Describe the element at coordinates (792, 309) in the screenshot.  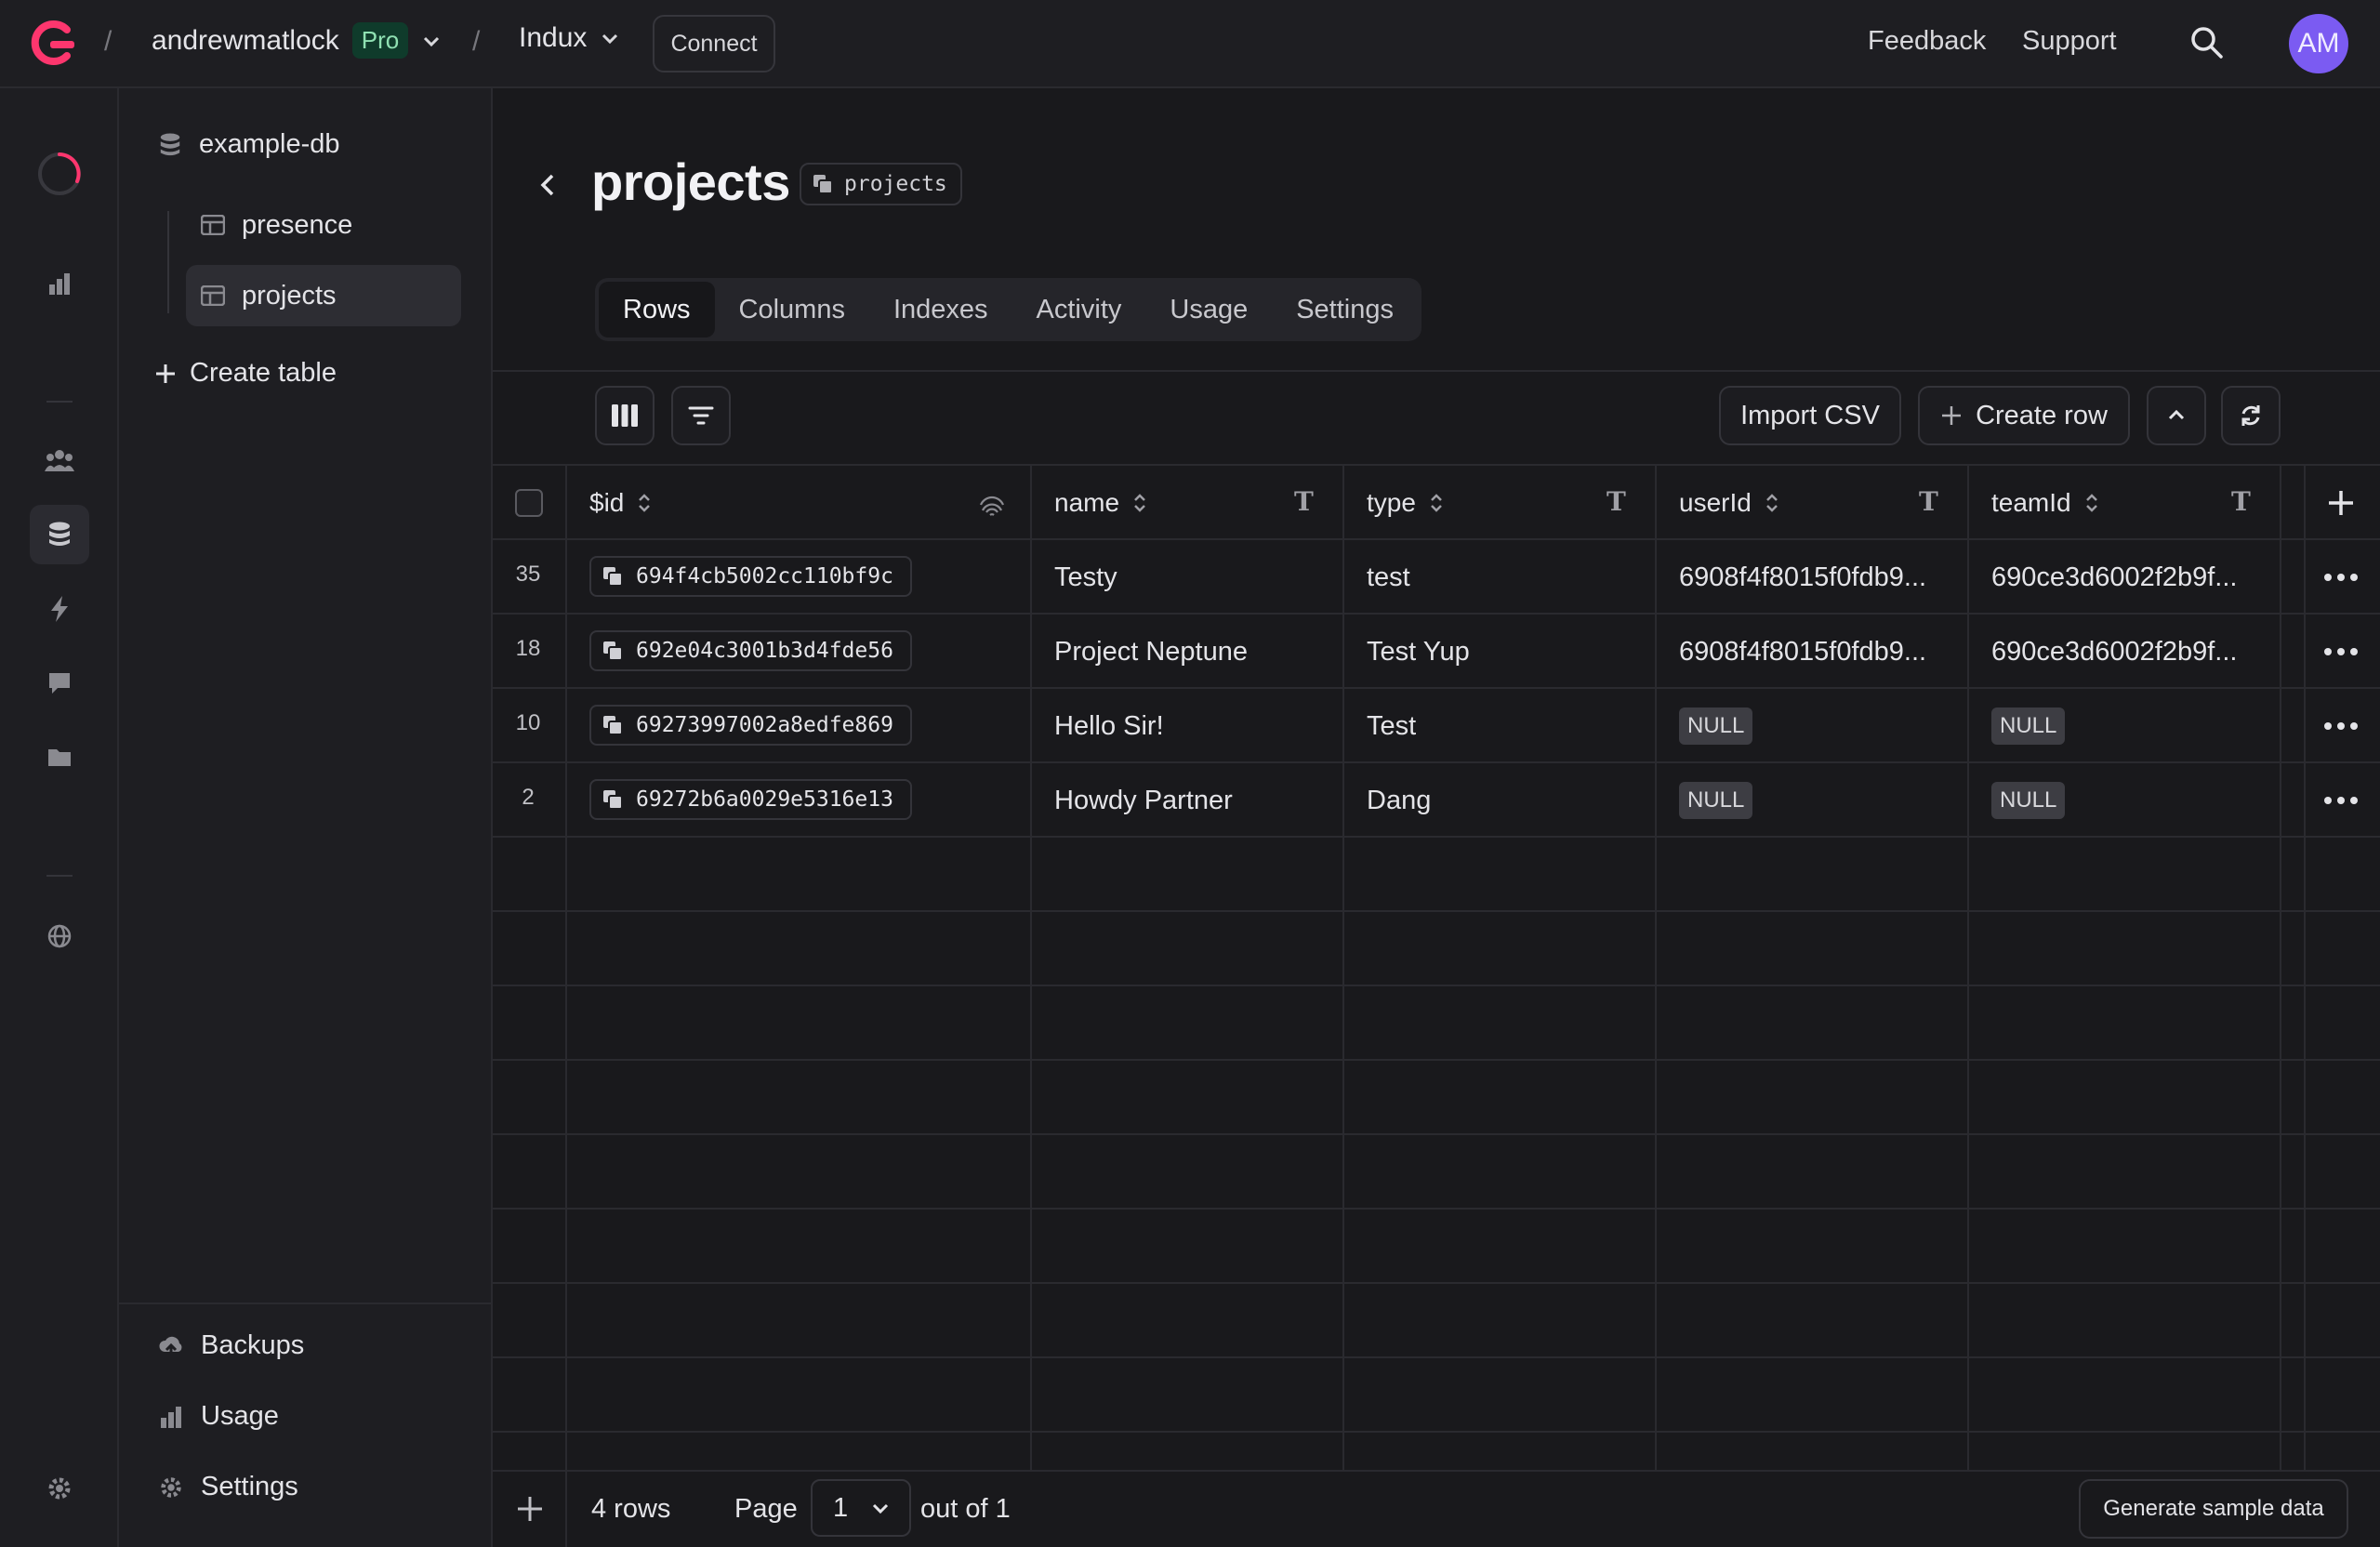
I see `tab-columns: Columns` at that location.